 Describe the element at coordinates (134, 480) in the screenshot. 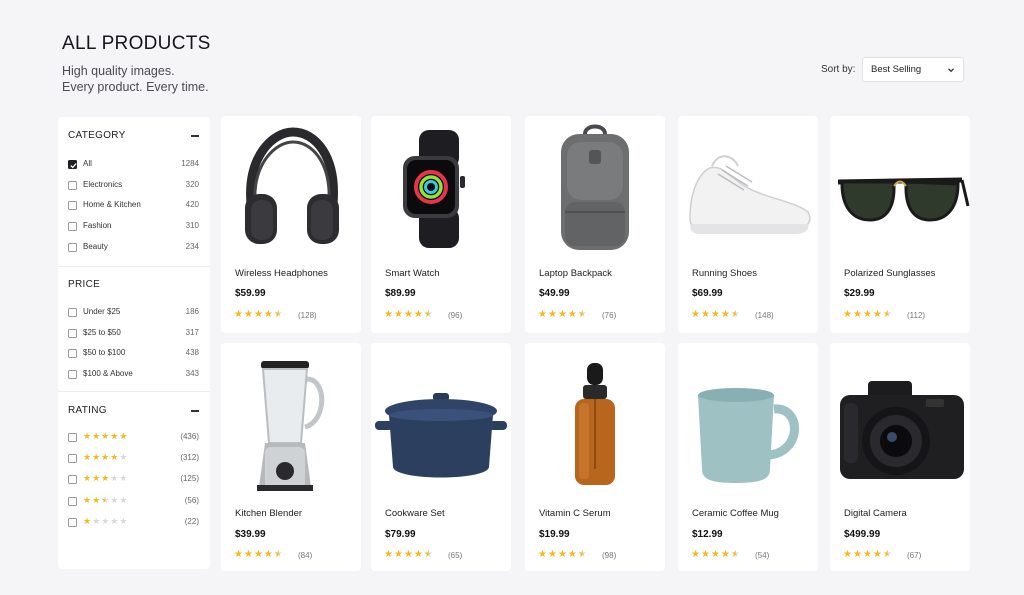

I see `rating-filter-option: ★ ★ ★ ★ ★ (125)` at that location.